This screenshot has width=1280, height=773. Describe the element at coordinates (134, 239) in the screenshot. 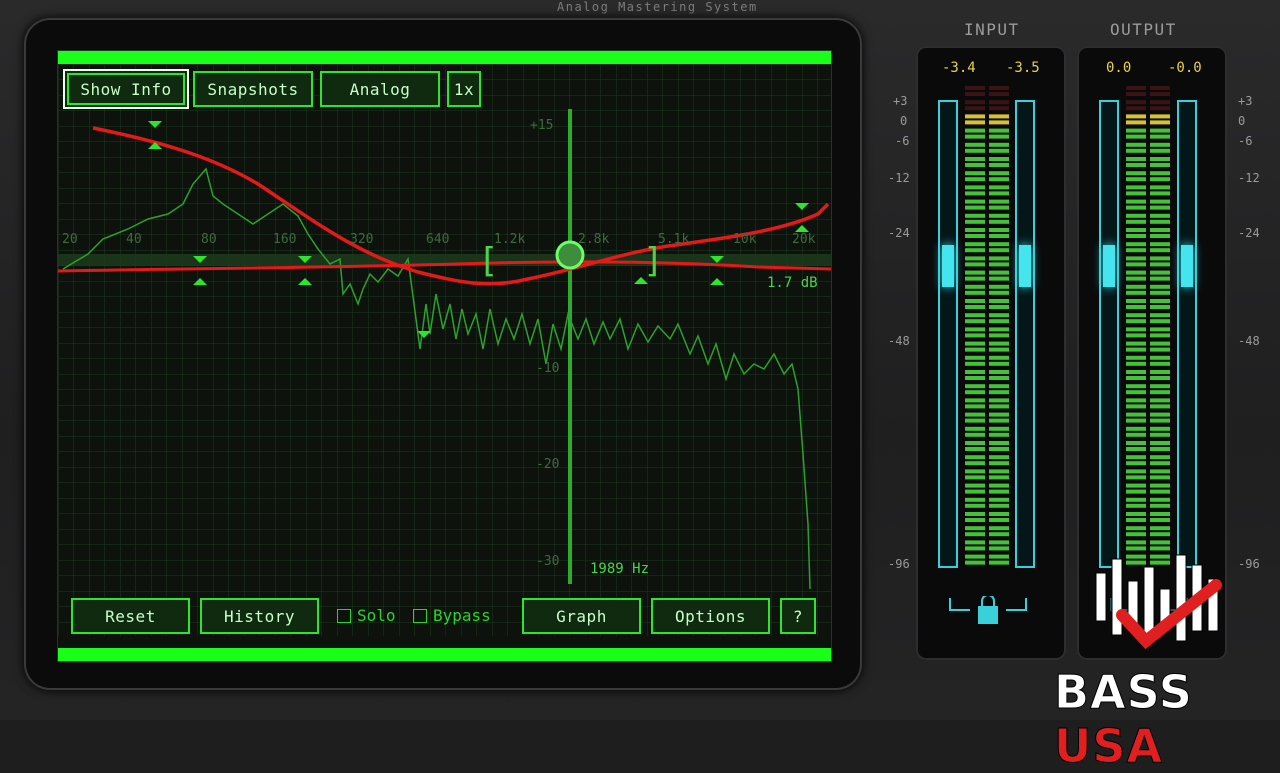

I see `freq-label: 40` at that location.